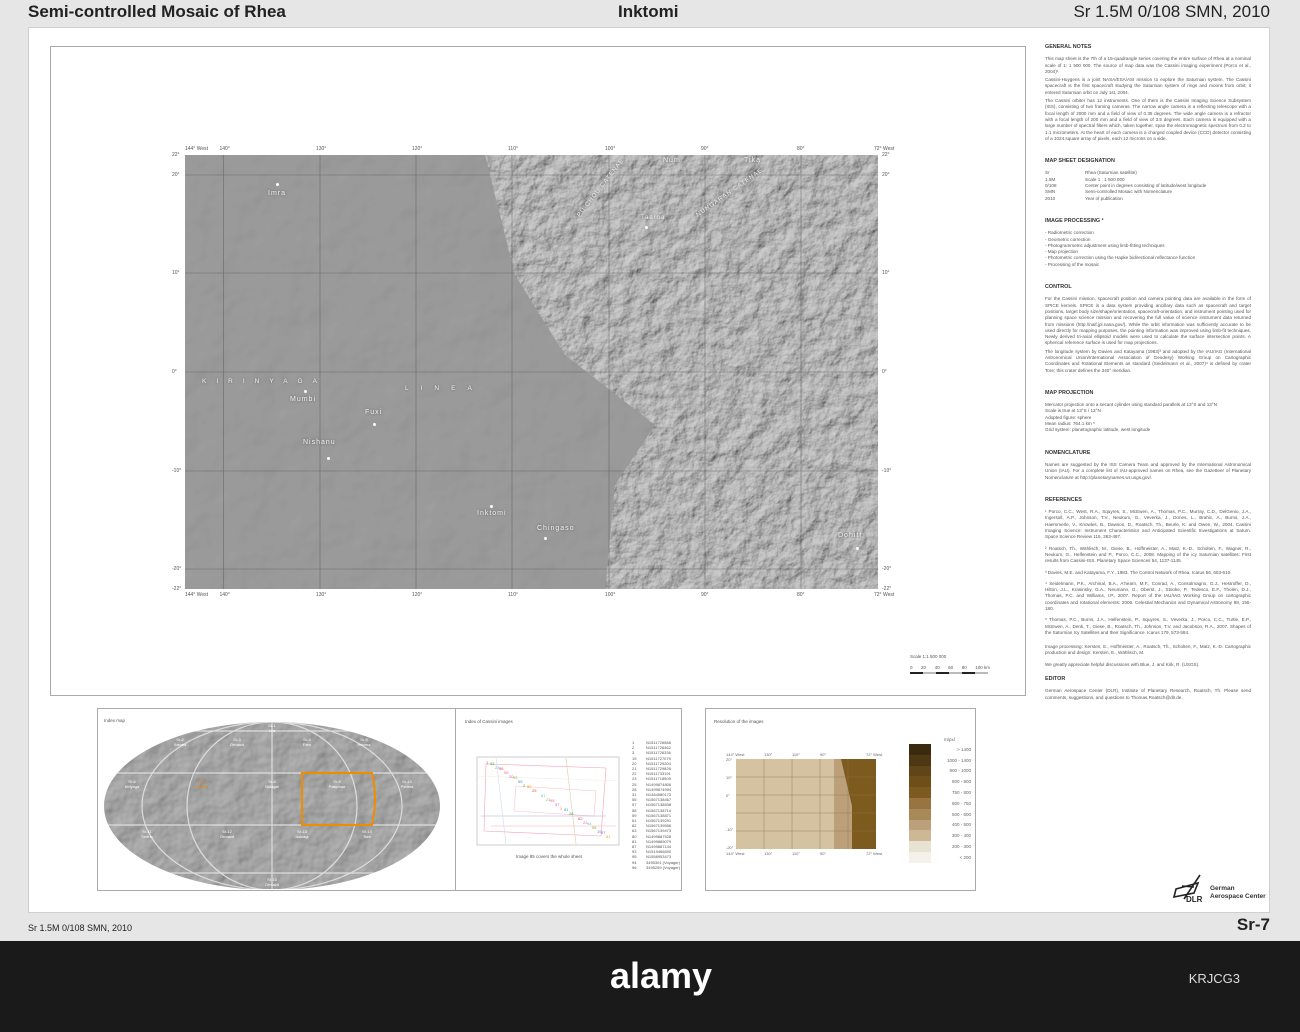 Image resolution: width=1300 pixels, height=1032 pixels. I want to click on legend-label: 600 - 750, so click(961, 803).